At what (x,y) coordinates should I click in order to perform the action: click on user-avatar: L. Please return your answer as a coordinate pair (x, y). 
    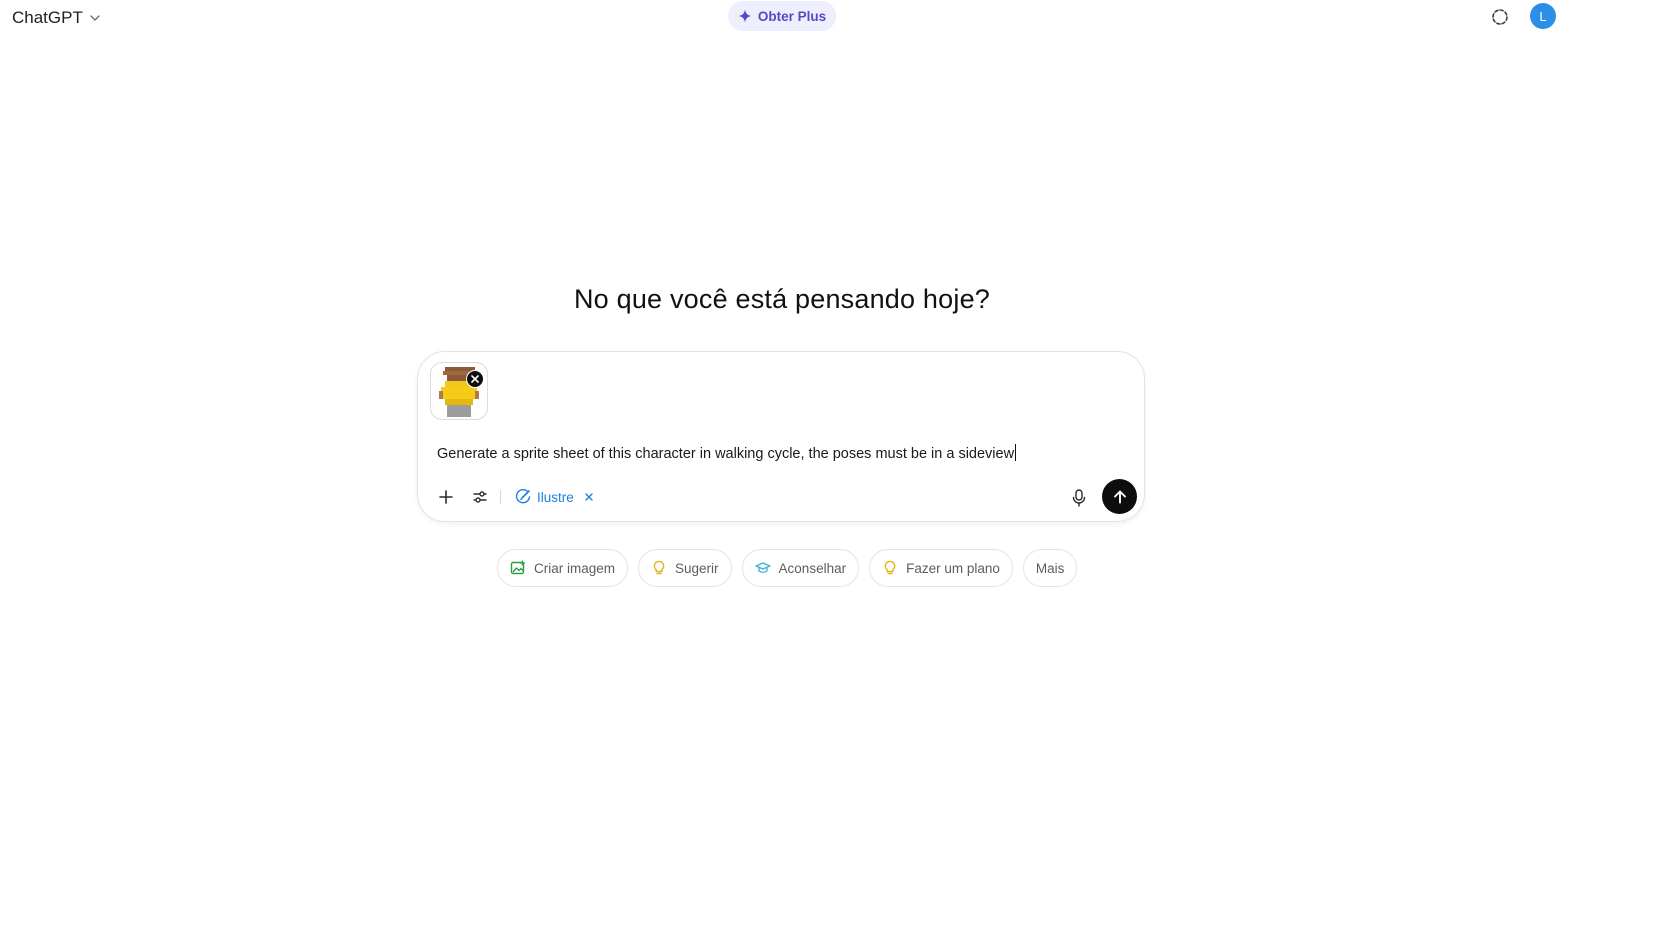
    Looking at the image, I should click on (1543, 16).